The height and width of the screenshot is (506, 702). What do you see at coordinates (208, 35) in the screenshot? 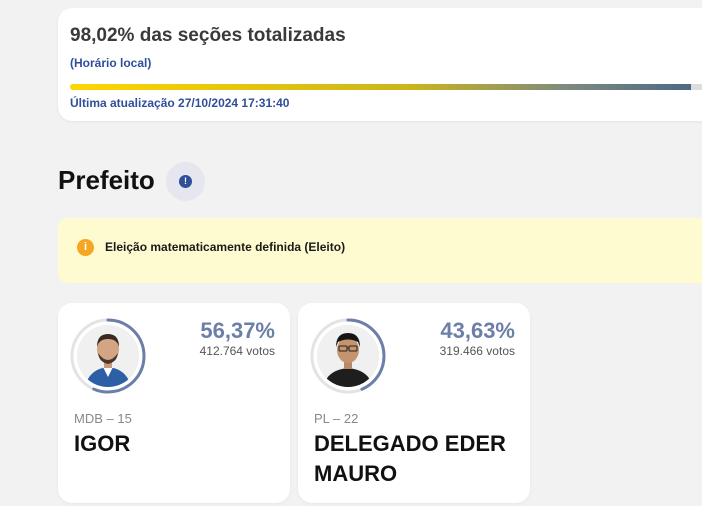
I see `totalization-title: 98,02% das seções totalizadas` at bounding box center [208, 35].